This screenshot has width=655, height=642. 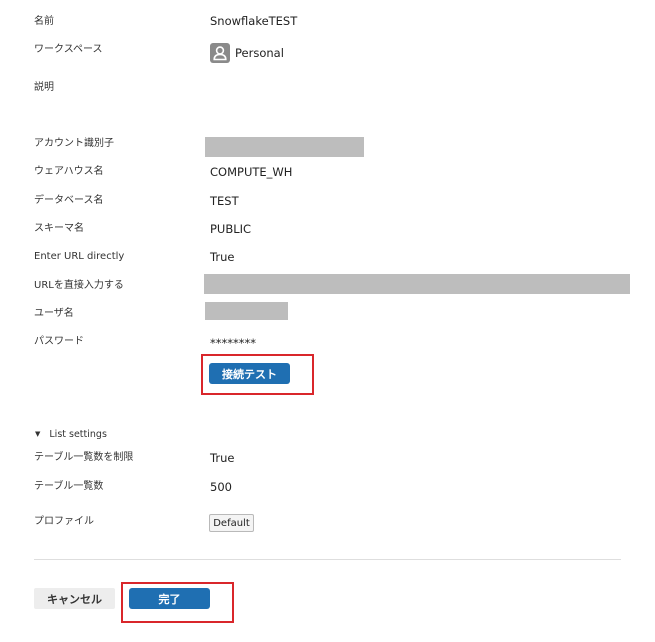 I want to click on test-connection-button: 接続テスト, so click(x=249, y=373).